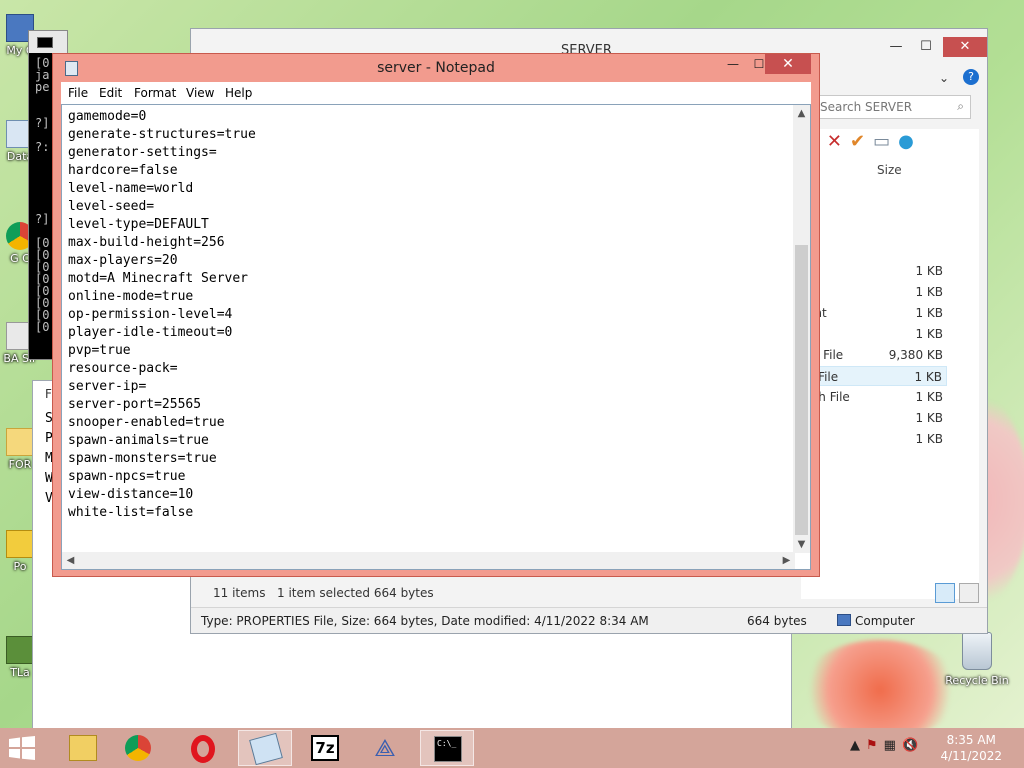 The height and width of the screenshot is (768, 1024). I want to click on horizontal-scrollbar: ◀ ▶, so click(428, 560).